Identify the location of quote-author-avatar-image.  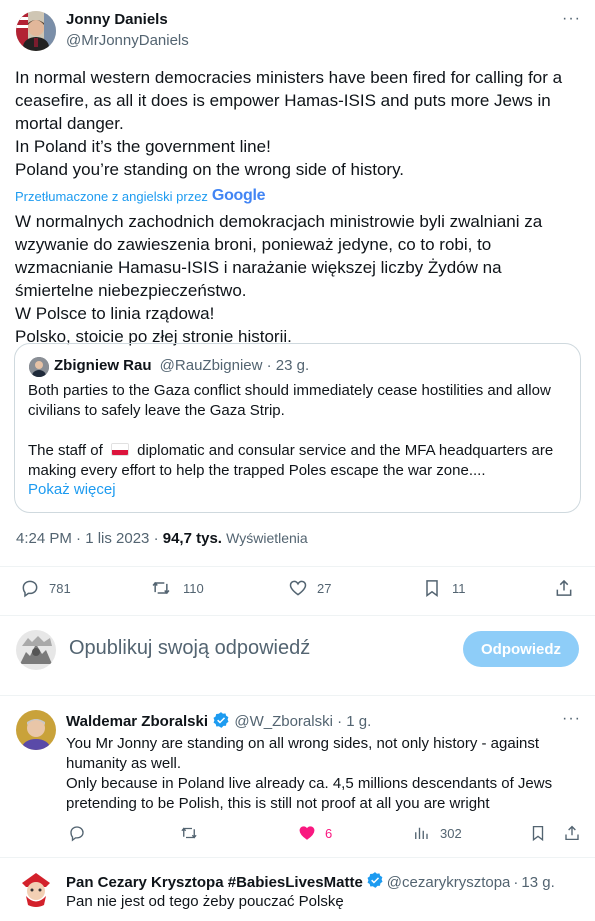
(39, 367).